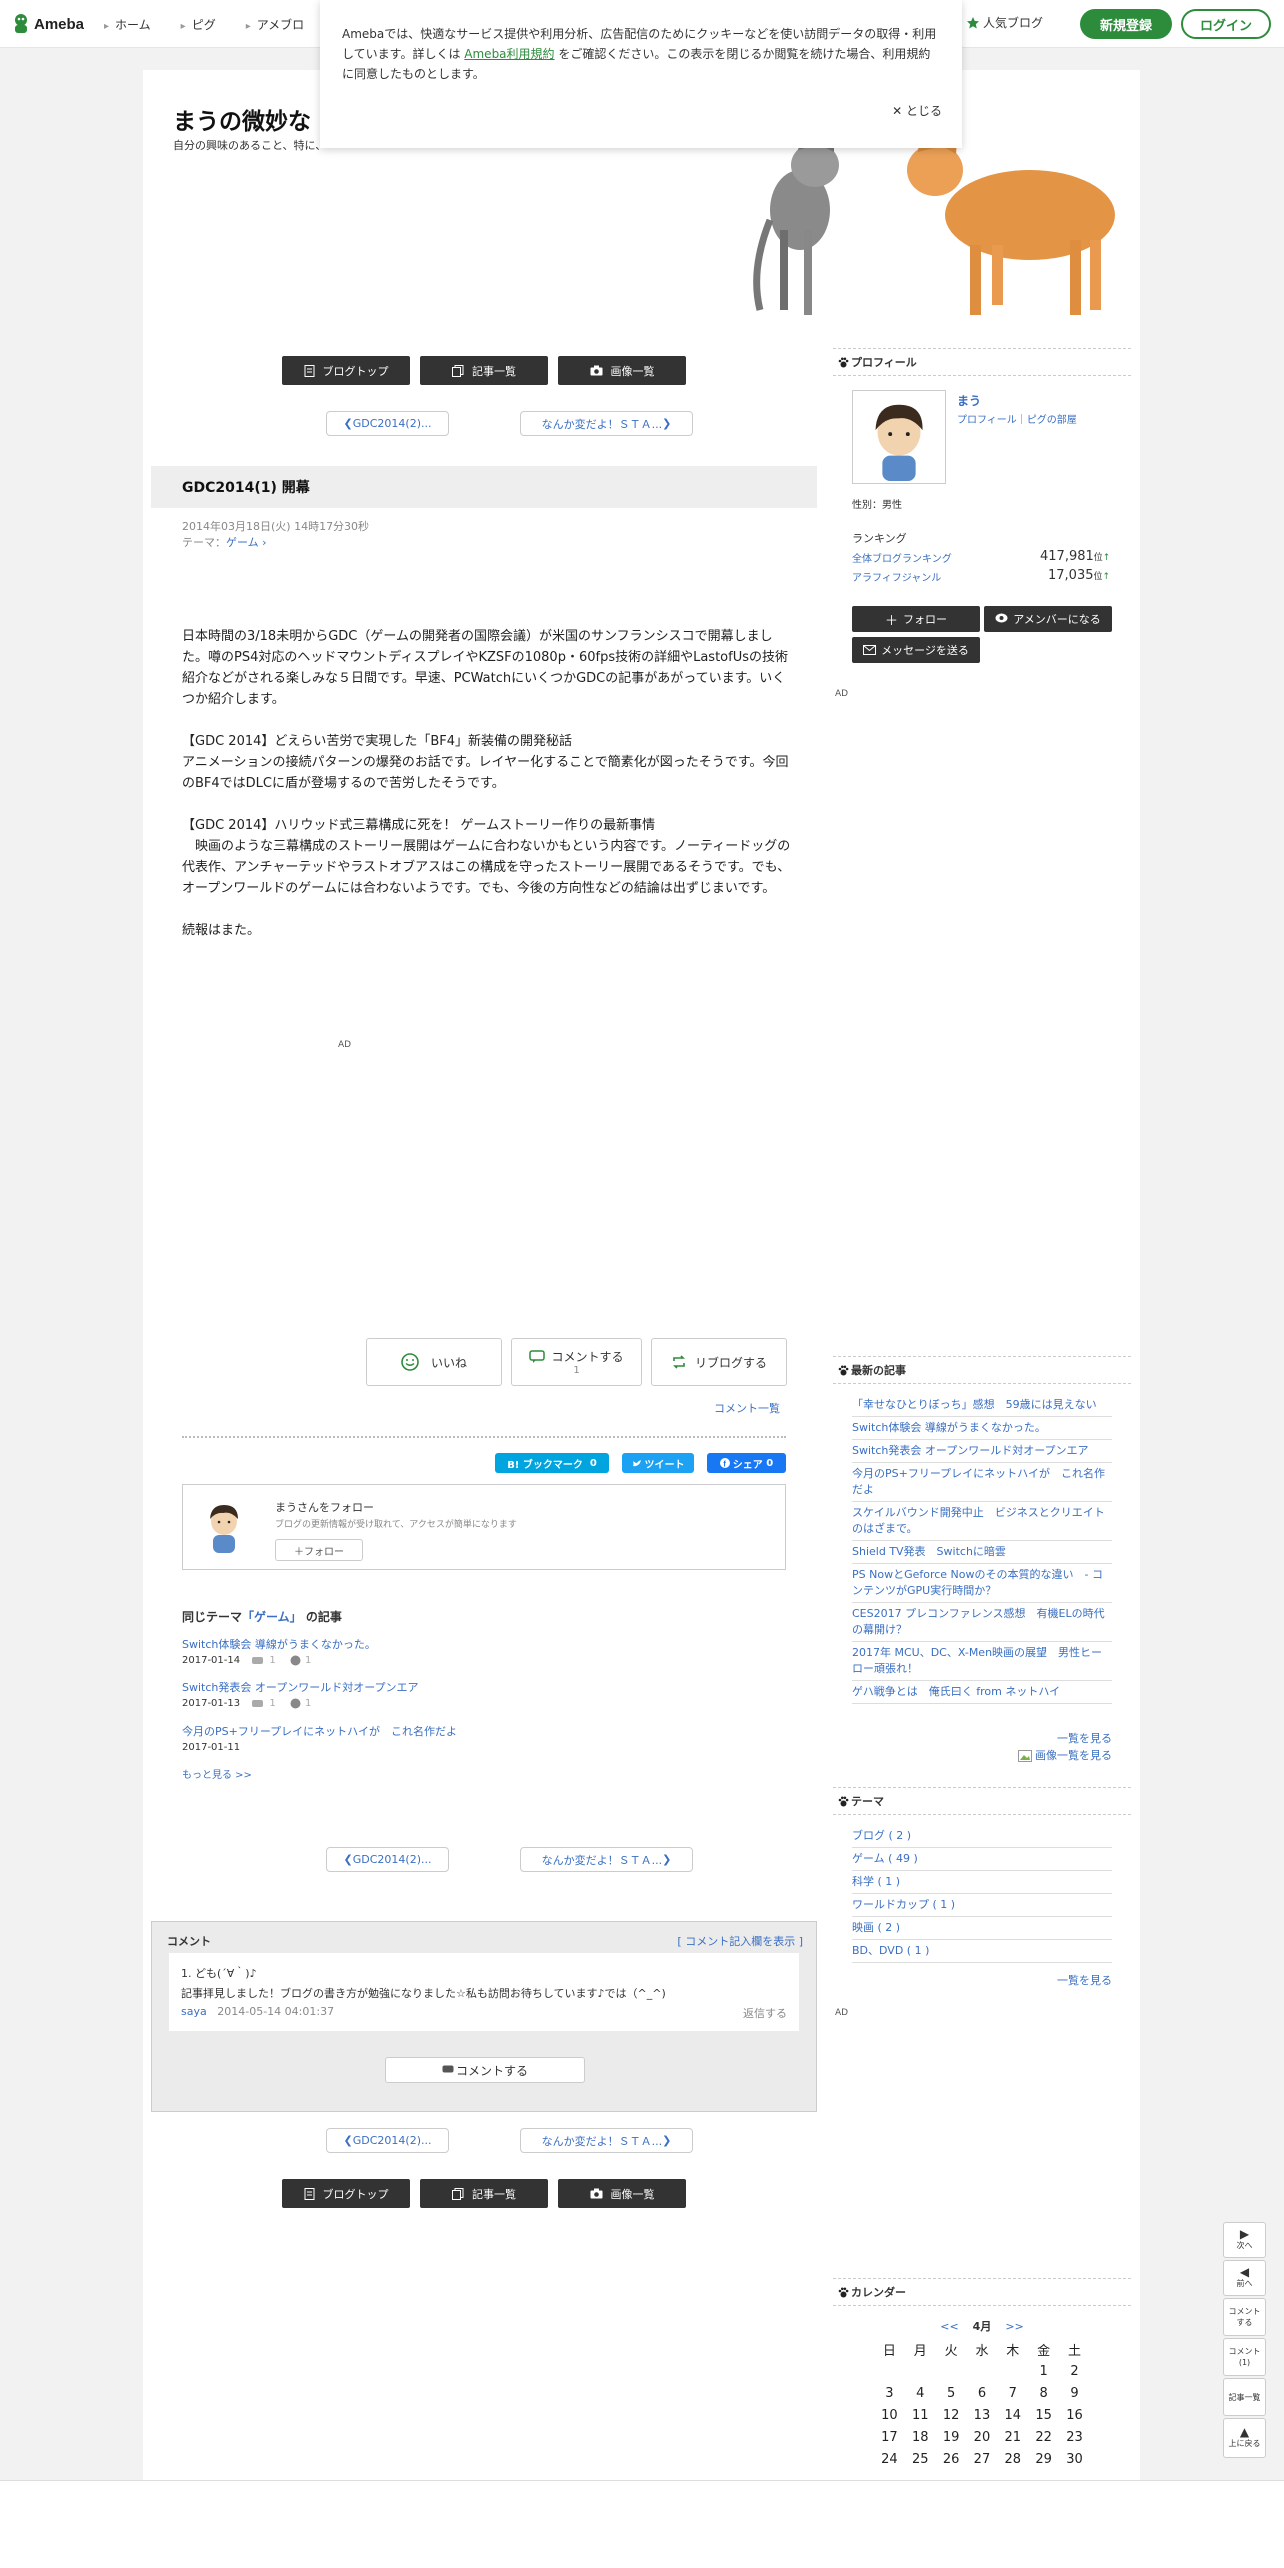  What do you see at coordinates (219, 1973) in the screenshot?
I see `comment-title: 1. ども(´∀｀)♪` at bounding box center [219, 1973].